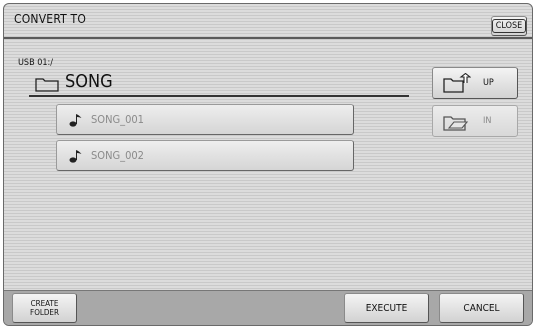  I want to click on folder-up-icon, so click(457, 83).